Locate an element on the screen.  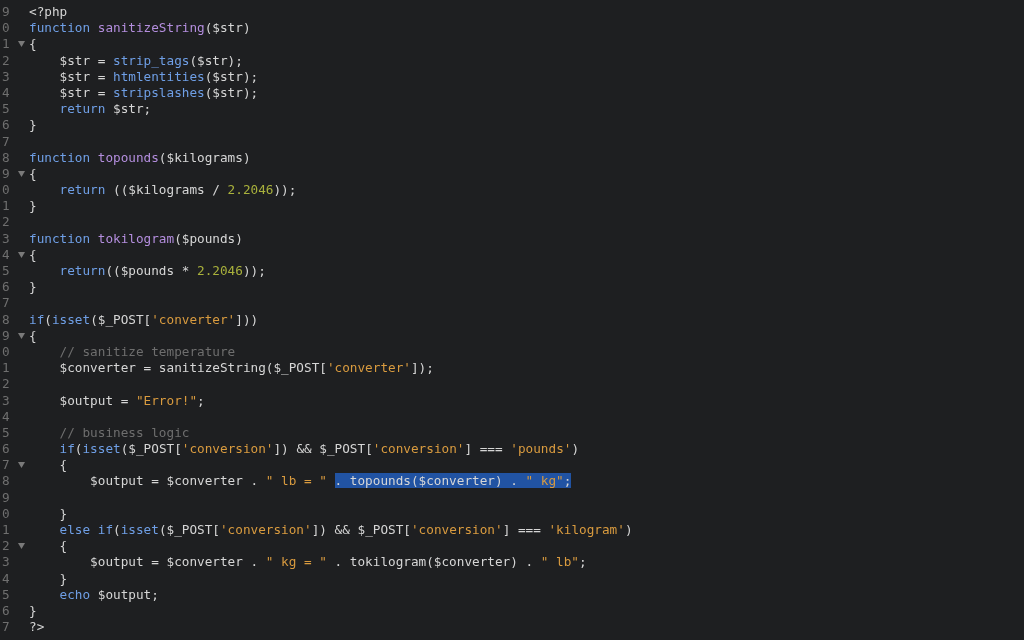
code-line: // business logic is located at coordinates (124, 433).